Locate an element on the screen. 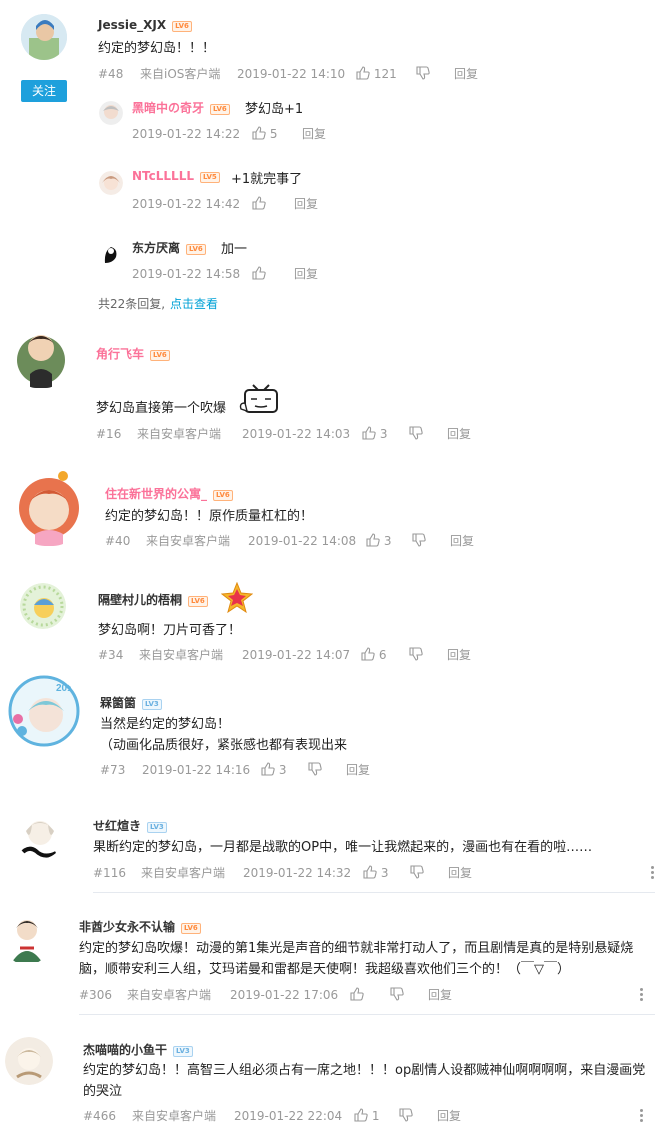 This screenshot has width=655, height=1136. timestamp: 2019-01-22 14:32 is located at coordinates (297, 873).